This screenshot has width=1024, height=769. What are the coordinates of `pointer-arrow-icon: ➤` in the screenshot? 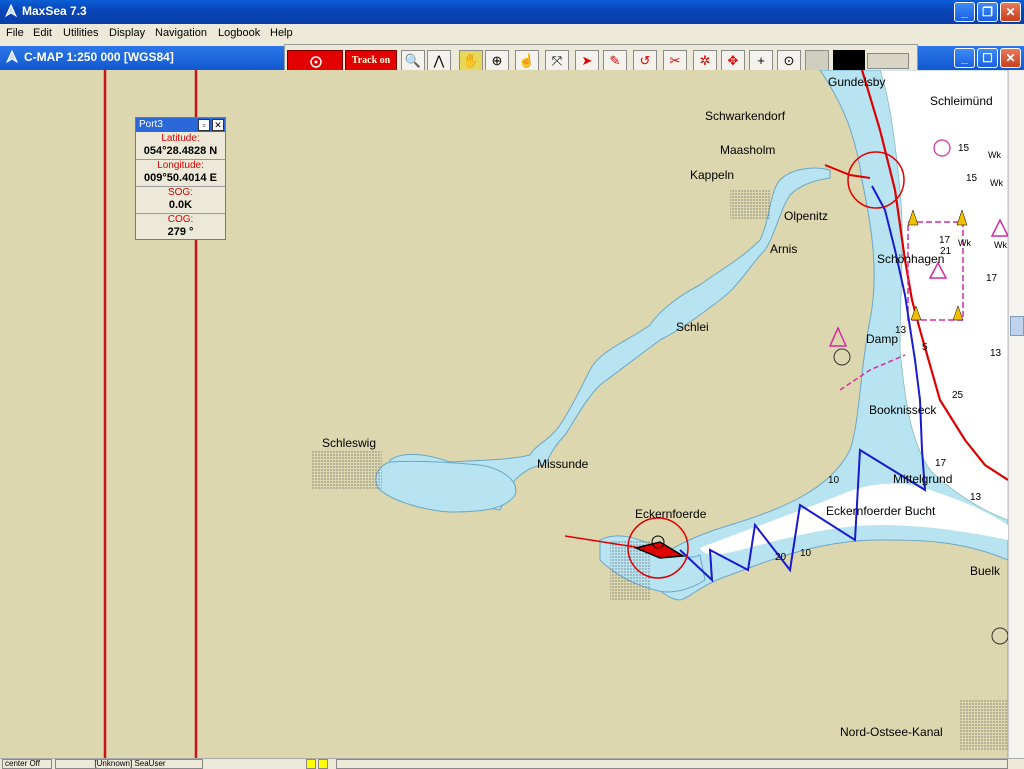 It's located at (587, 61).